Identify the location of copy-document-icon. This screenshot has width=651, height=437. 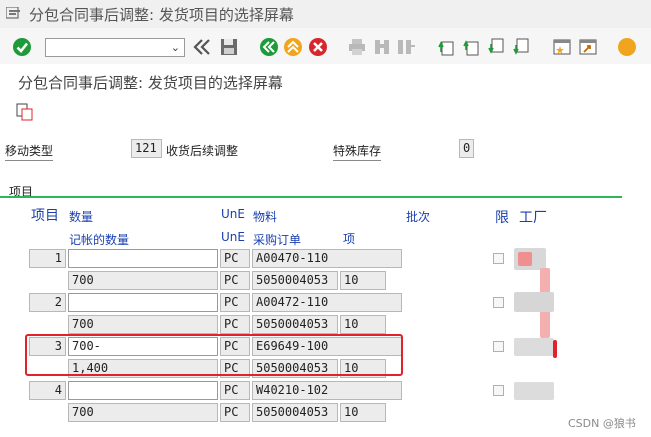
(25, 112).